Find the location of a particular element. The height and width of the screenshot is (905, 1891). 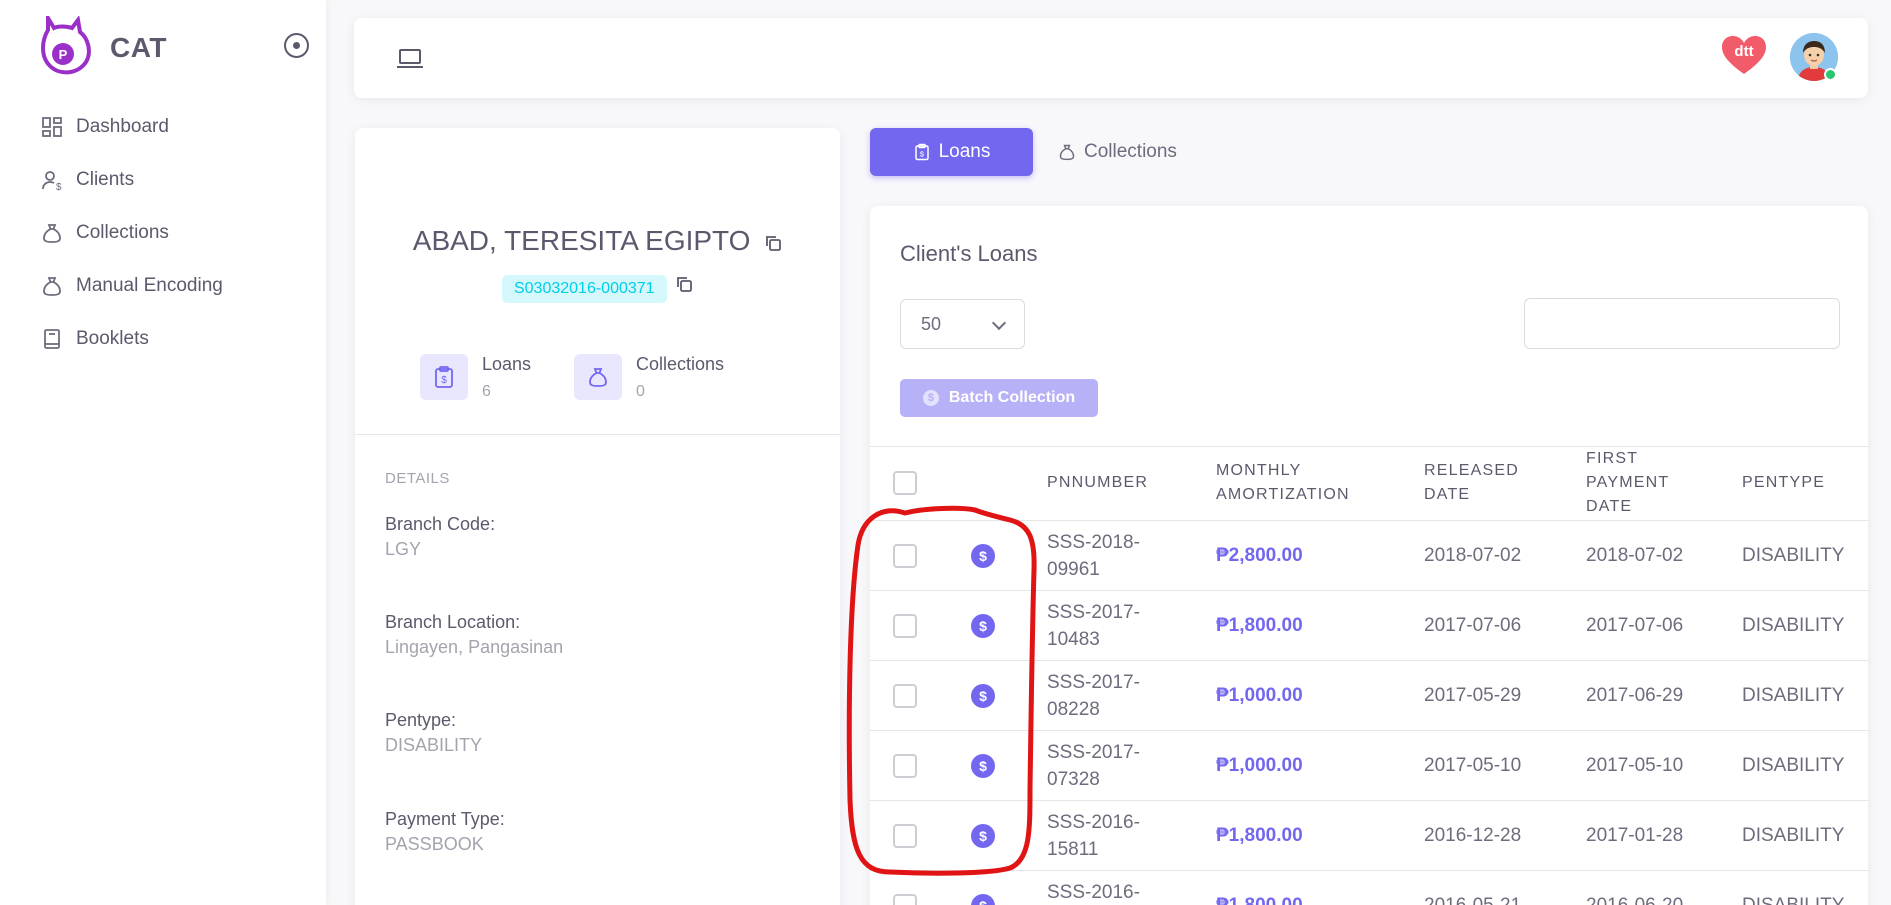

cell-released-date: 2017-05-29 is located at coordinates (1473, 695).